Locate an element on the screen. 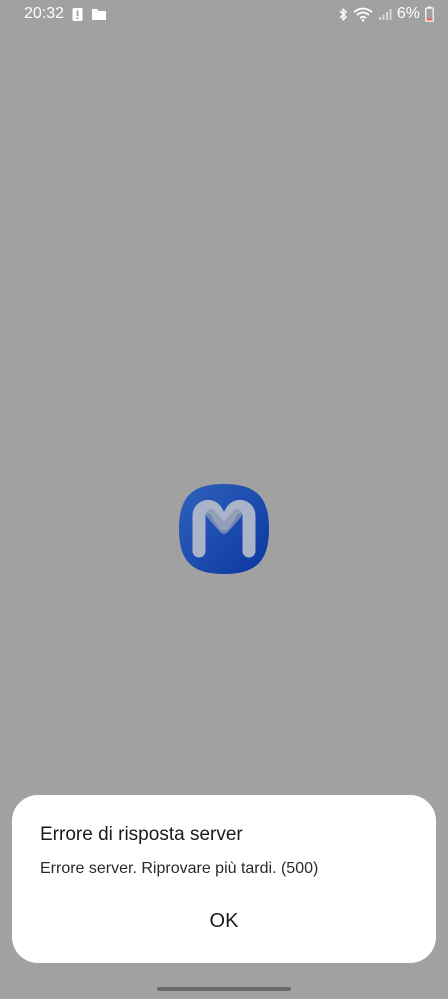 Image resolution: width=448 pixels, height=999 pixels. alert-icon is located at coordinates (77, 14).